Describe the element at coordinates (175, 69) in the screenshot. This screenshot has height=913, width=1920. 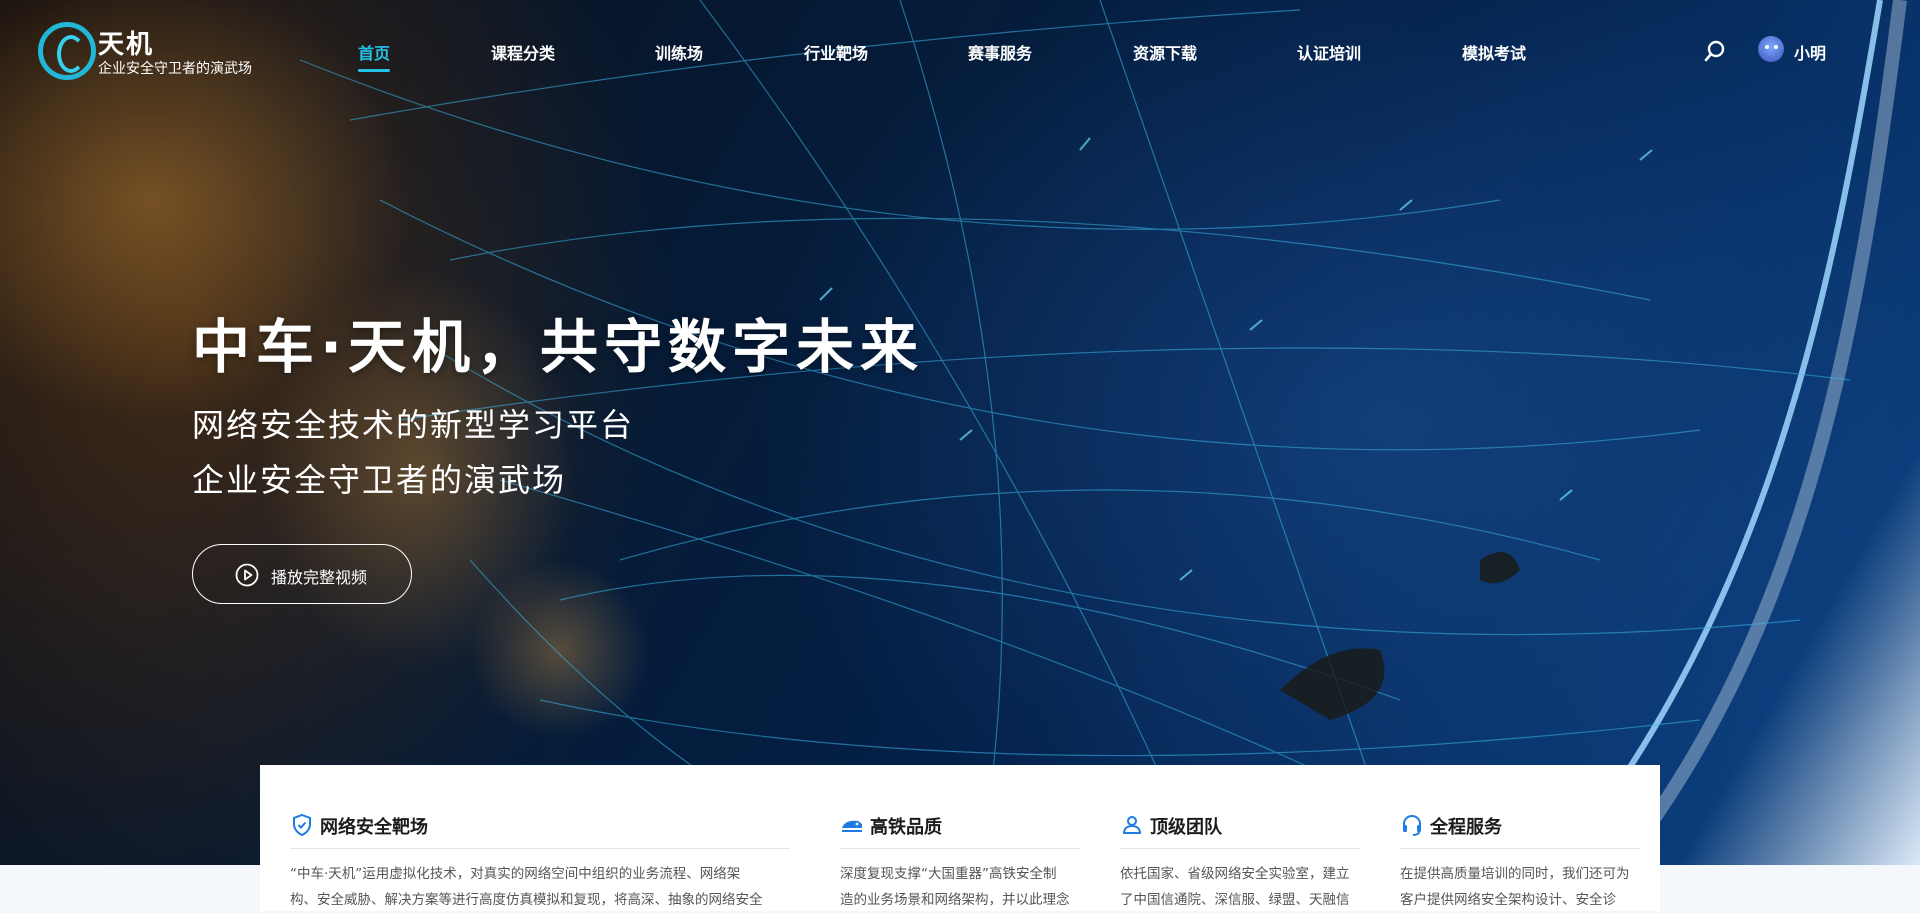
I see `logo-subtitle: 企业安全守卫者的演武场` at that location.